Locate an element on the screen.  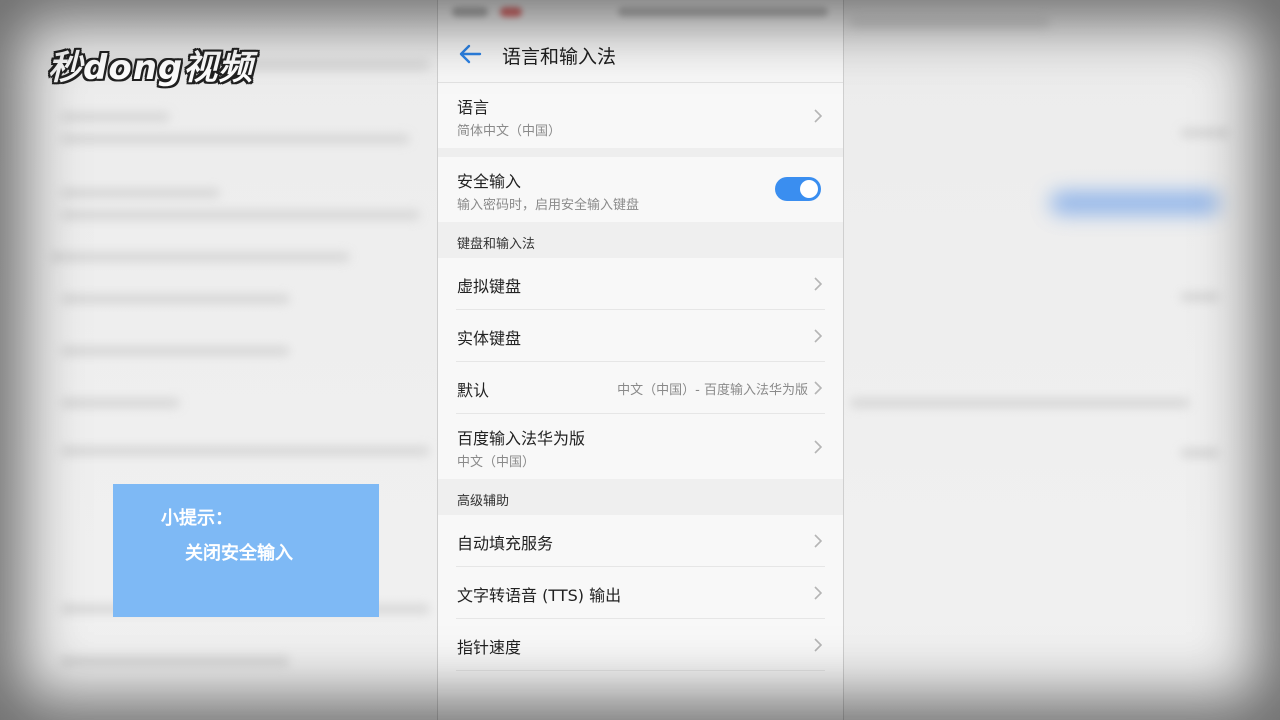
item-title: 自动填充服务 is located at coordinates (505, 543).